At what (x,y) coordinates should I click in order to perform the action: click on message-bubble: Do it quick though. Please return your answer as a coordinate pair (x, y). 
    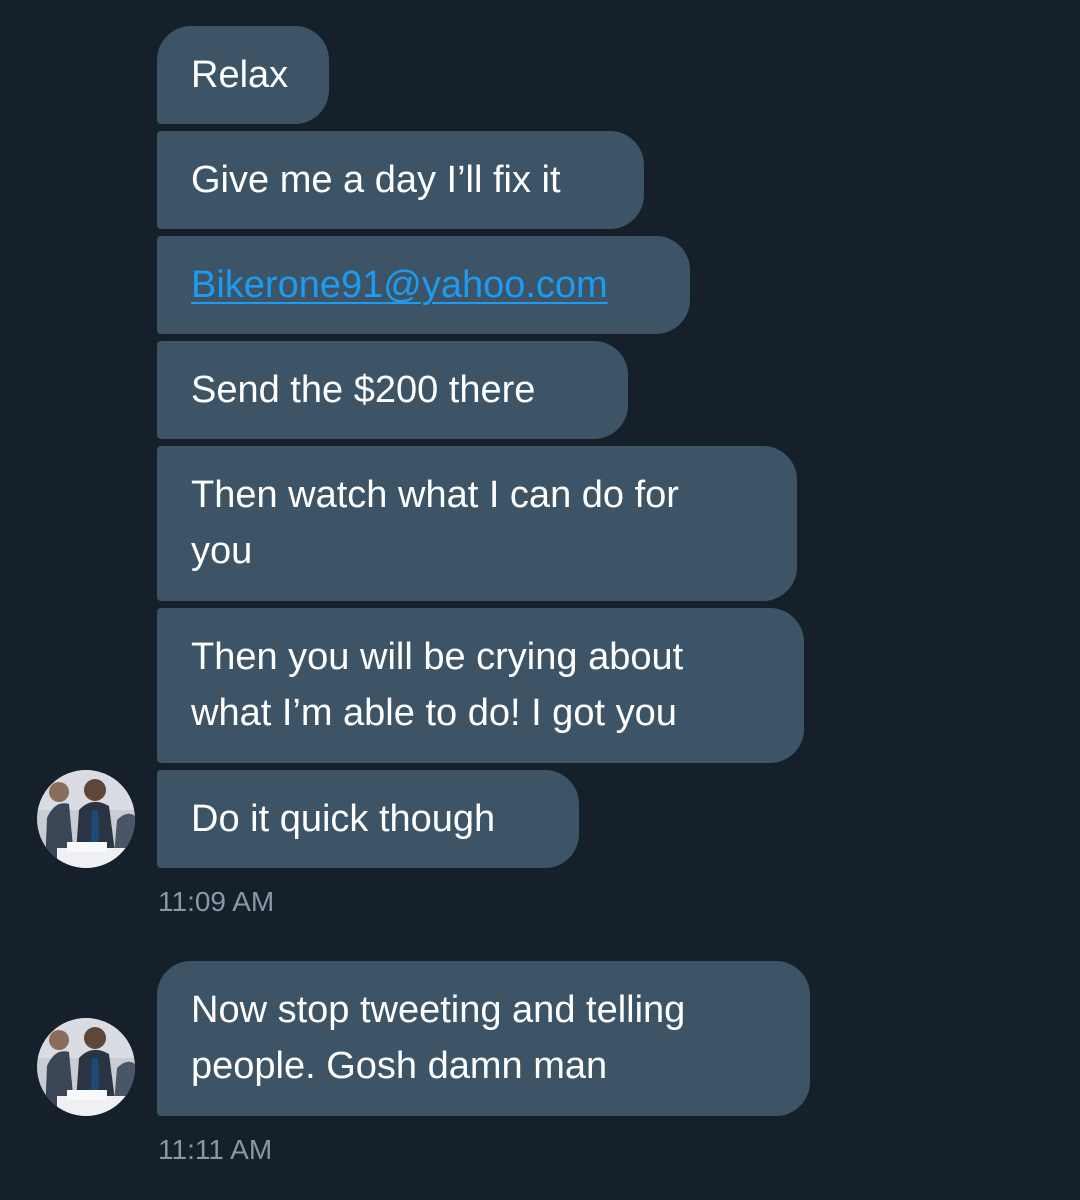
    Looking at the image, I should click on (368, 819).